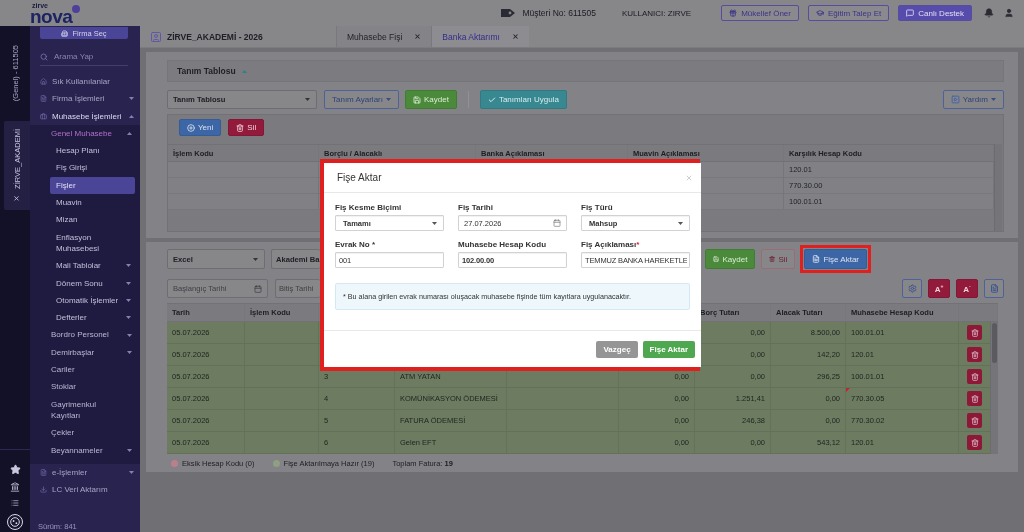  Describe the element at coordinates (92, 185) in the screenshot. I see `sidebar-item: Fişler` at that location.